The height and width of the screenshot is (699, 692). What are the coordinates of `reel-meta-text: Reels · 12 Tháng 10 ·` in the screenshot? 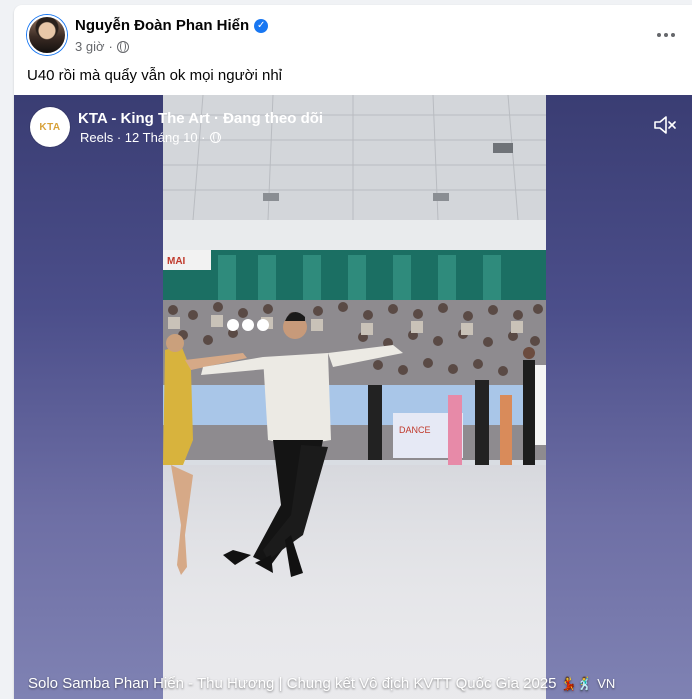 It's located at (143, 137).